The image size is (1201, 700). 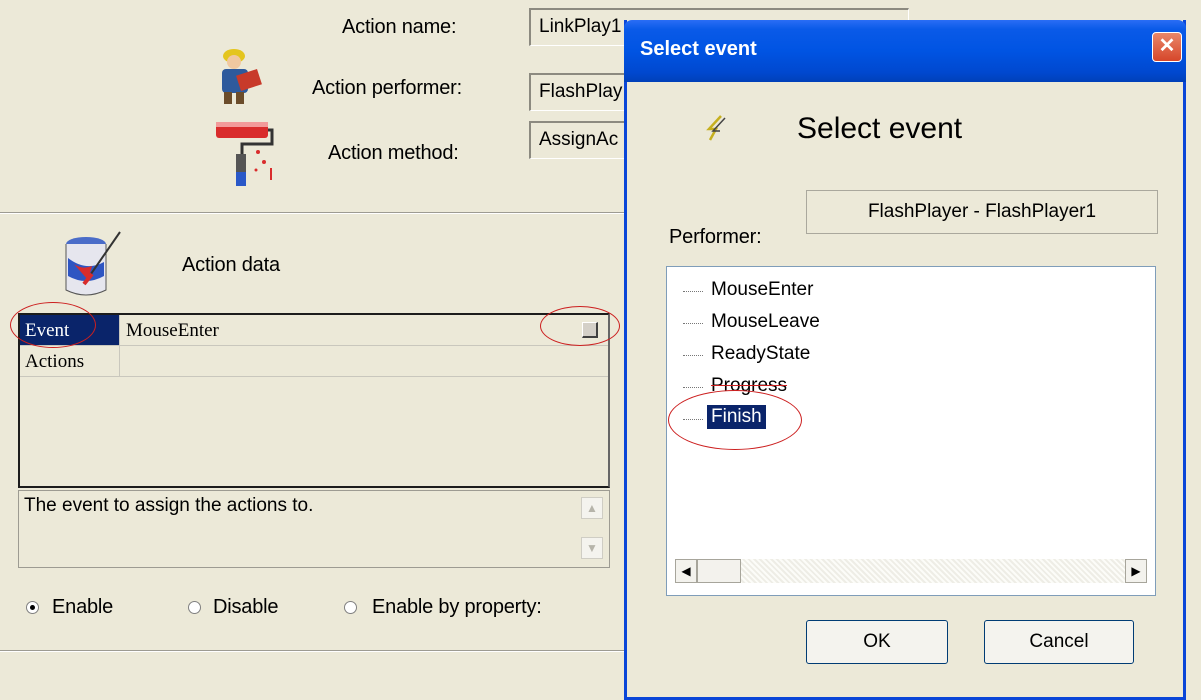 What do you see at coordinates (231, 265) in the screenshot?
I see `action-data-label: Action data` at bounding box center [231, 265].